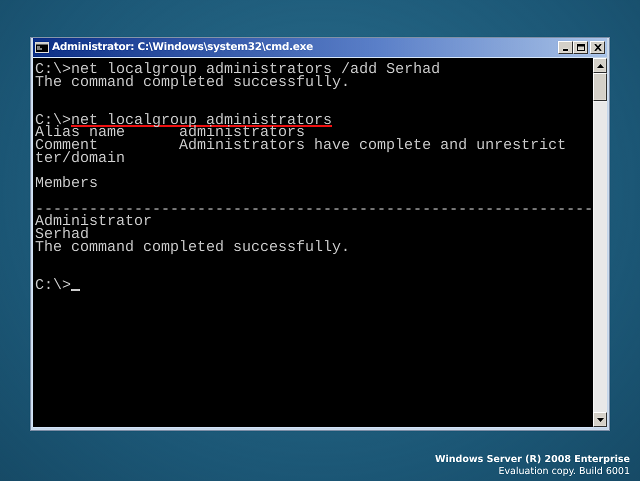 This screenshot has height=481, width=640. Describe the element at coordinates (80, 159) in the screenshot. I see `output-line: ter/domain` at that location.